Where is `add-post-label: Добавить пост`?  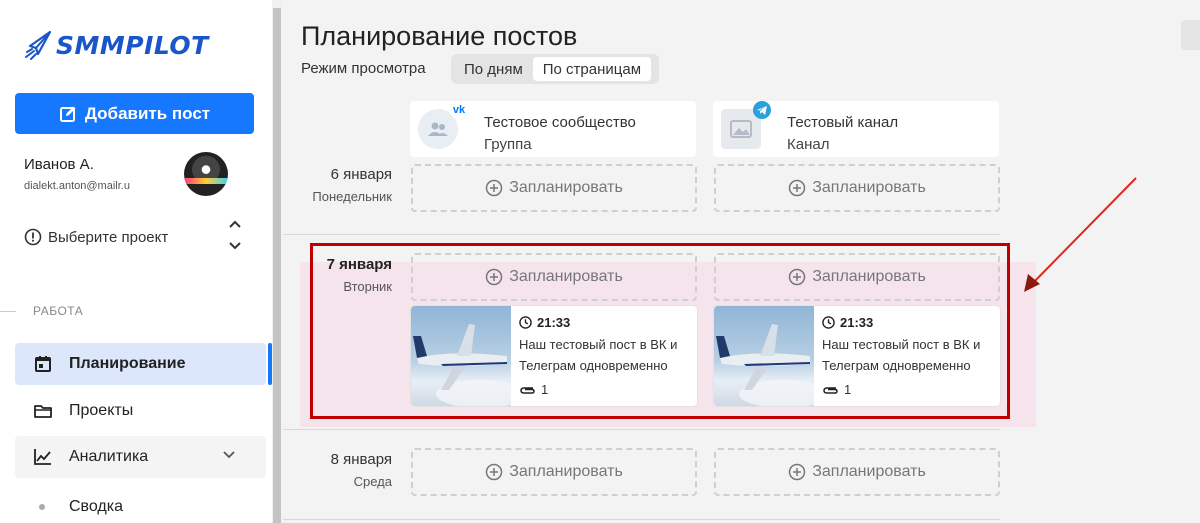
add-post-label: Добавить пост is located at coordinates (147, 113).